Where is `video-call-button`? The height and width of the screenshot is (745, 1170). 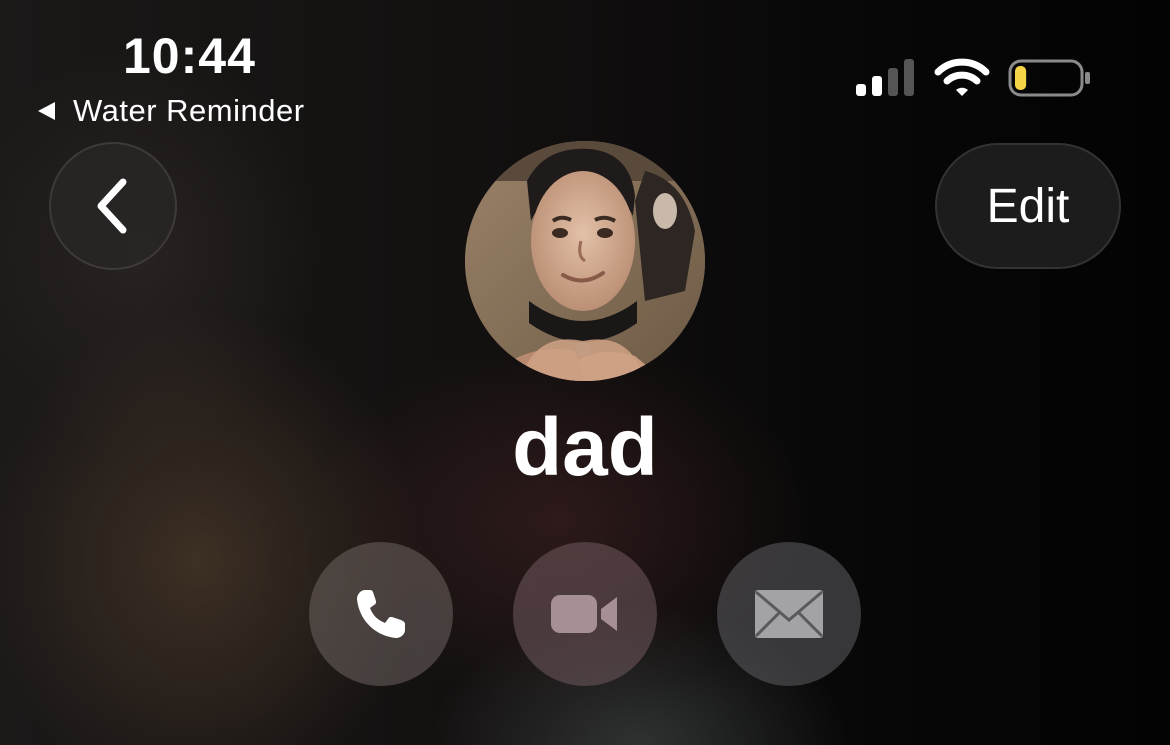
video-call-button is located at coordinates (585, 614).